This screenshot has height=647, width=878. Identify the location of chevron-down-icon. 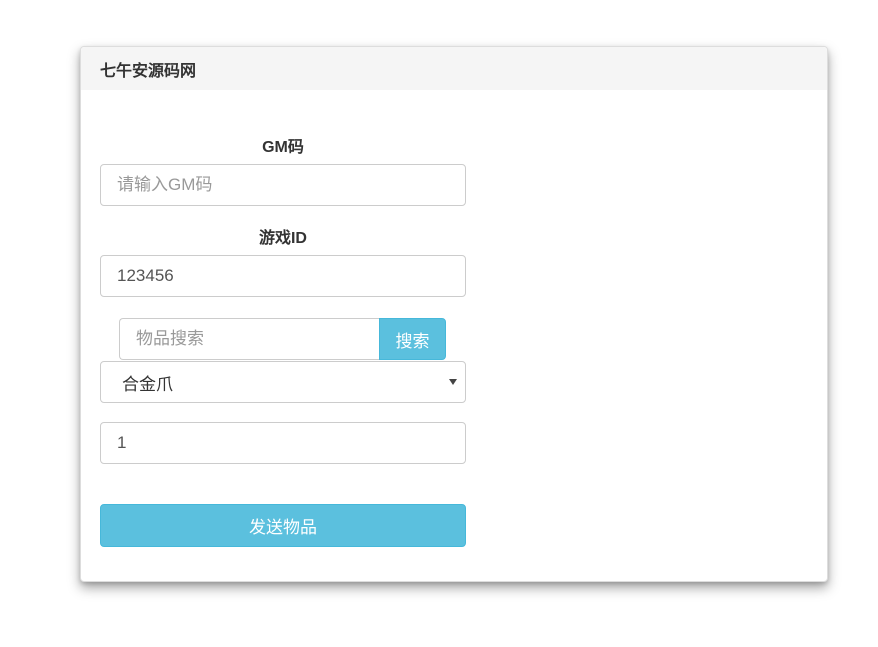
(453, 382).